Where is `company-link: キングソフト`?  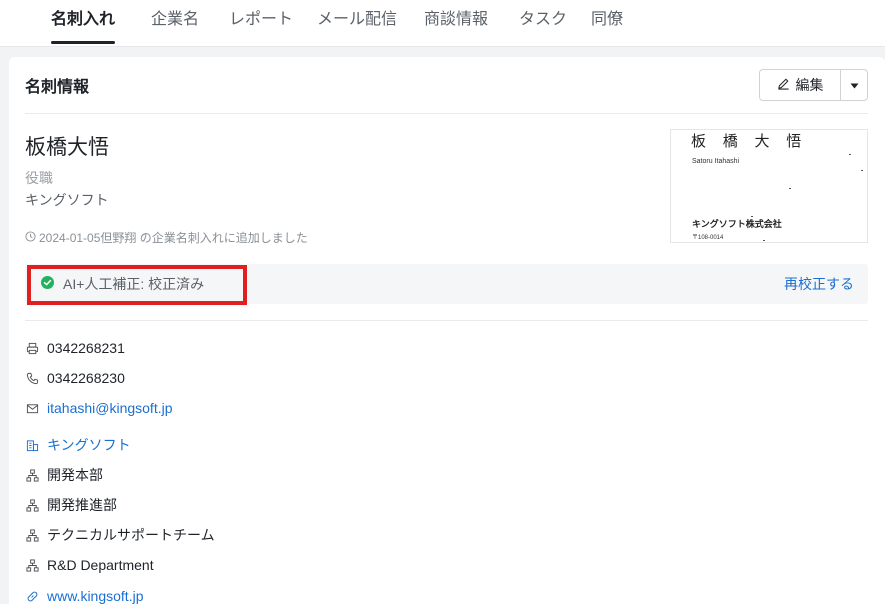 company-link: キングソフト is located at coordinates (89, 445).